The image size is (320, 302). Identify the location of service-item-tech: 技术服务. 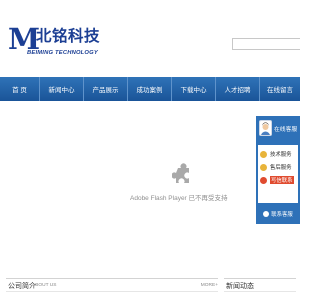
(278, 154).